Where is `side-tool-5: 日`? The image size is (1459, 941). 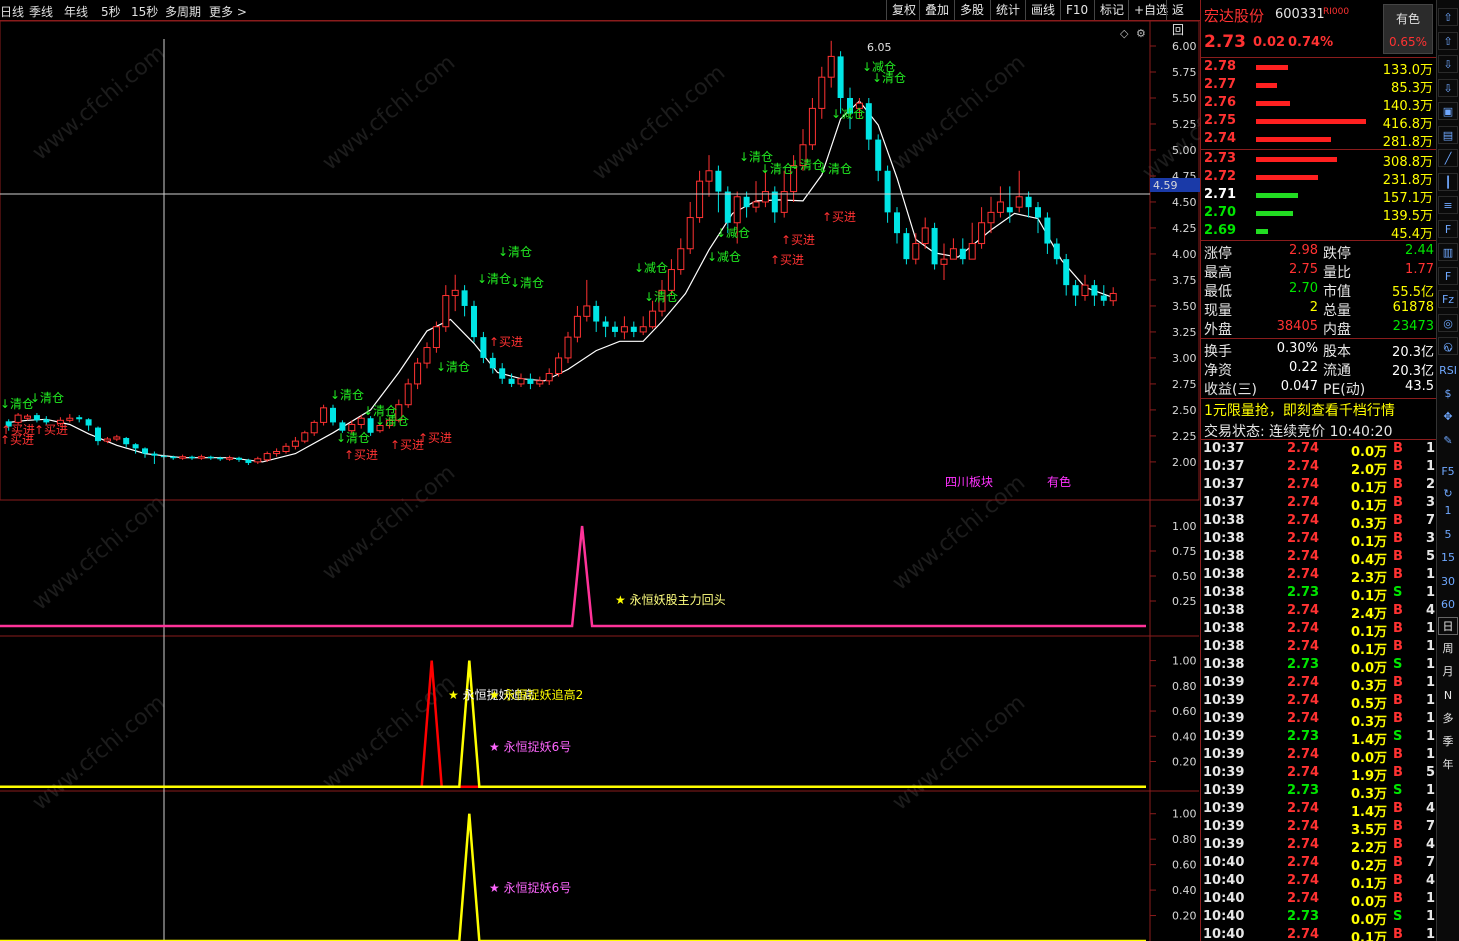
side-tool-5: 日 is located at coordinates (1448, 626).